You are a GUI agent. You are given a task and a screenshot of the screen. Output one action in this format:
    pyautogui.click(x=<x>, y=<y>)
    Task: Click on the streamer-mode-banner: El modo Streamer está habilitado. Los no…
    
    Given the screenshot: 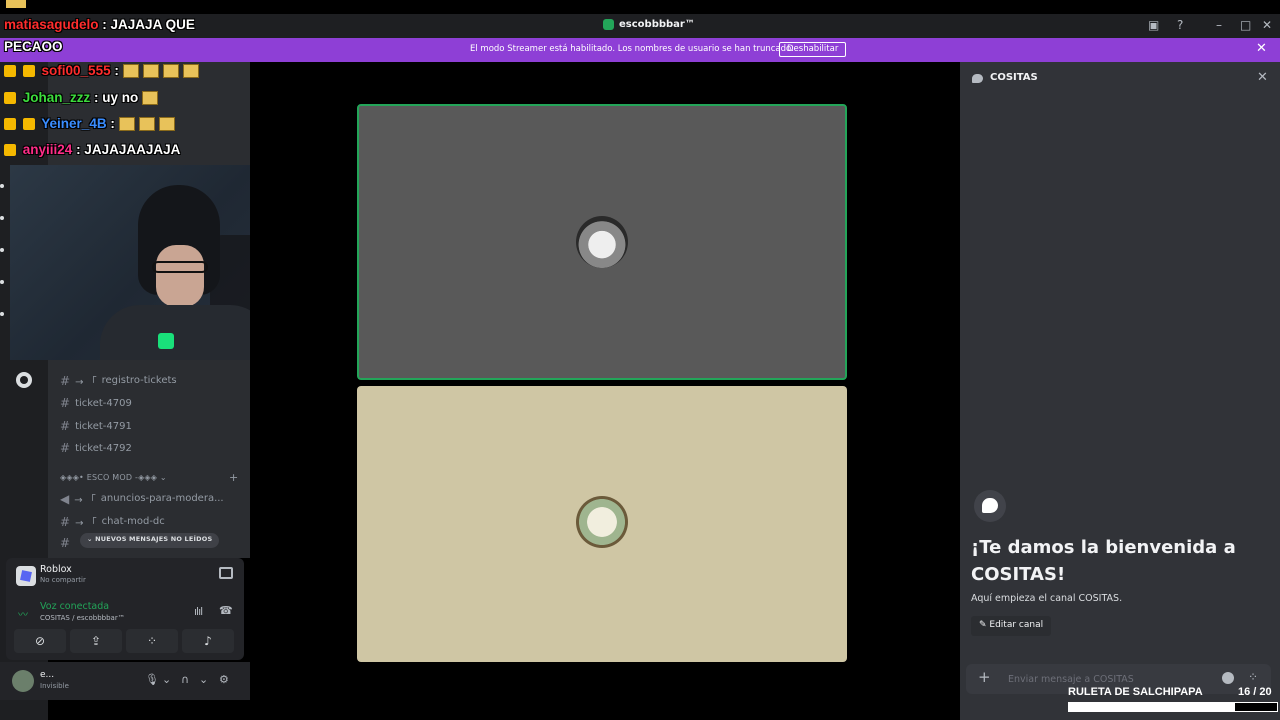 What is the action you would take?
    pyautogui.click(x=640, y=50)
    